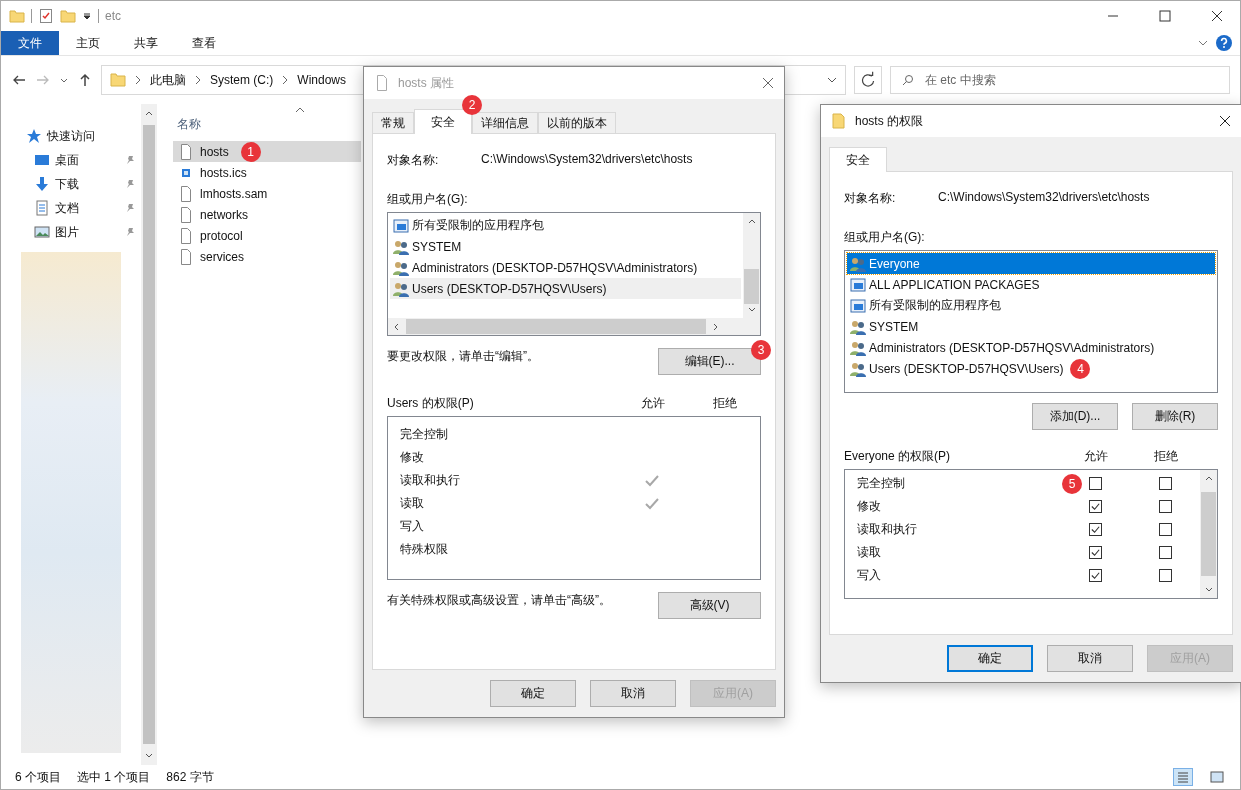 This screenshot has height=790, width=1241. Describe the element at coordinates (393, 122) in the screenshot. I see `tab: 常规` at that location.